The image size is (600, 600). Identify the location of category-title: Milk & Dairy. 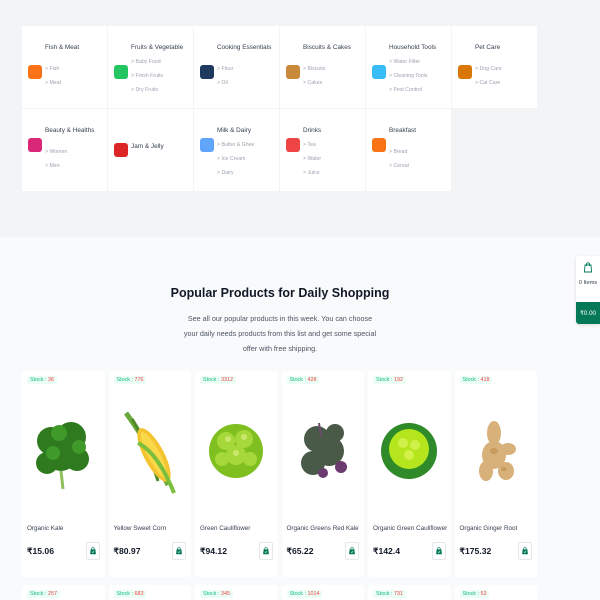
(234, 130).